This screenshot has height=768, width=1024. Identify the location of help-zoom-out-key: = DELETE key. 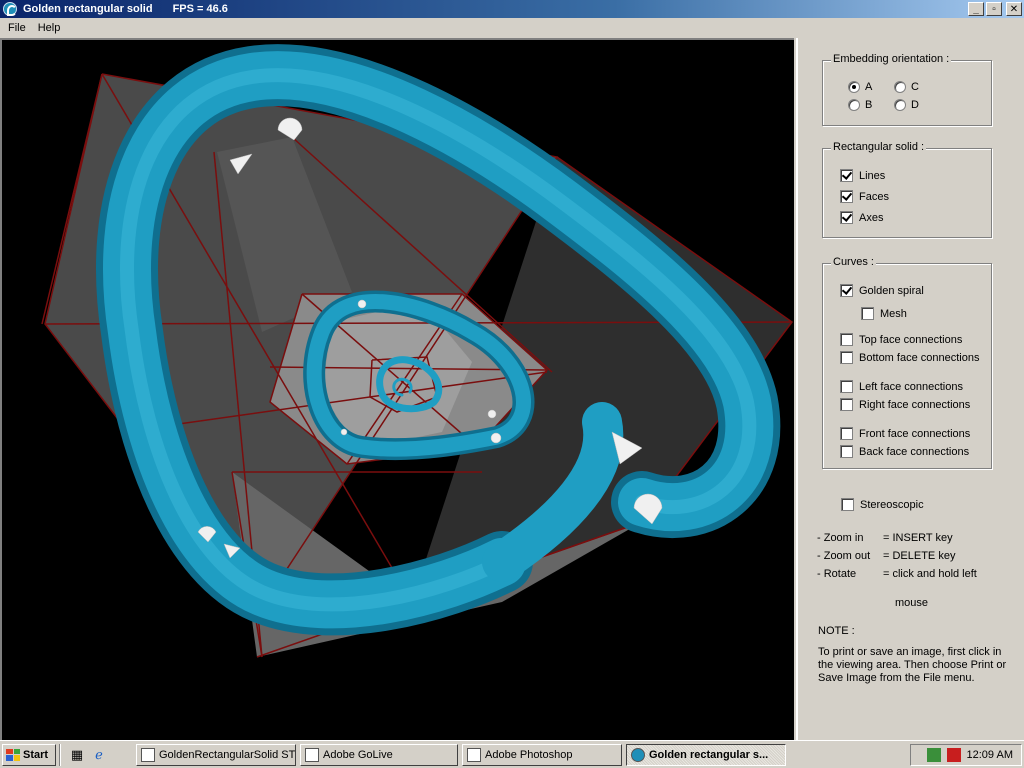
(919, 556).